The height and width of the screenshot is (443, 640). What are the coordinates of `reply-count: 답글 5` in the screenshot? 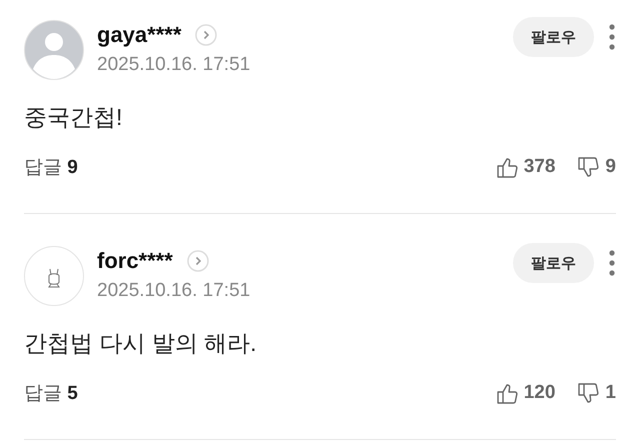 It's located at (260, 393).